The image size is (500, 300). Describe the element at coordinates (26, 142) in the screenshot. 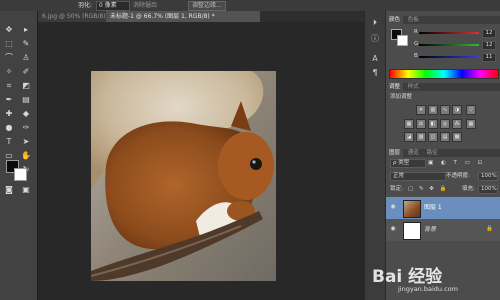

I see `path-select-icon: ➤` at that location.